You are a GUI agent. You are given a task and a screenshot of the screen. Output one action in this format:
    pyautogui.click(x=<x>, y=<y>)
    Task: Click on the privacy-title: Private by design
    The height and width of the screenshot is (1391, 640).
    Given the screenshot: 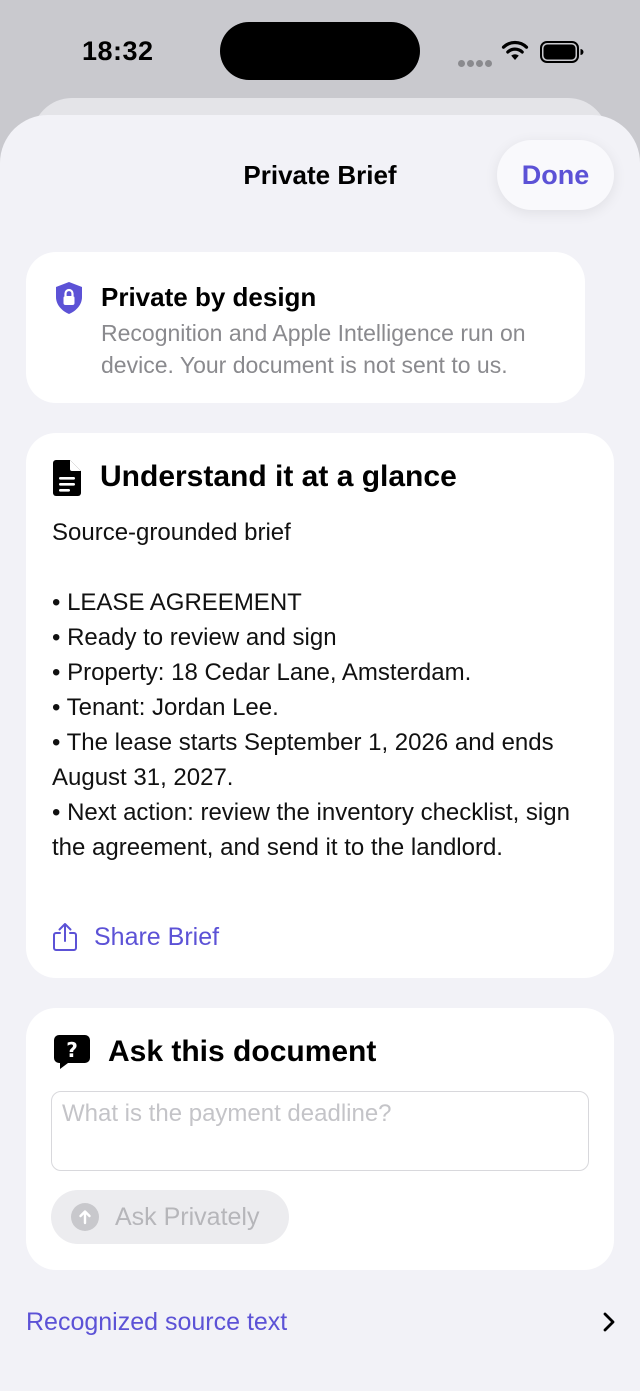 What is the action you would take?
    pyautogui.click(x=209, y=297)
    